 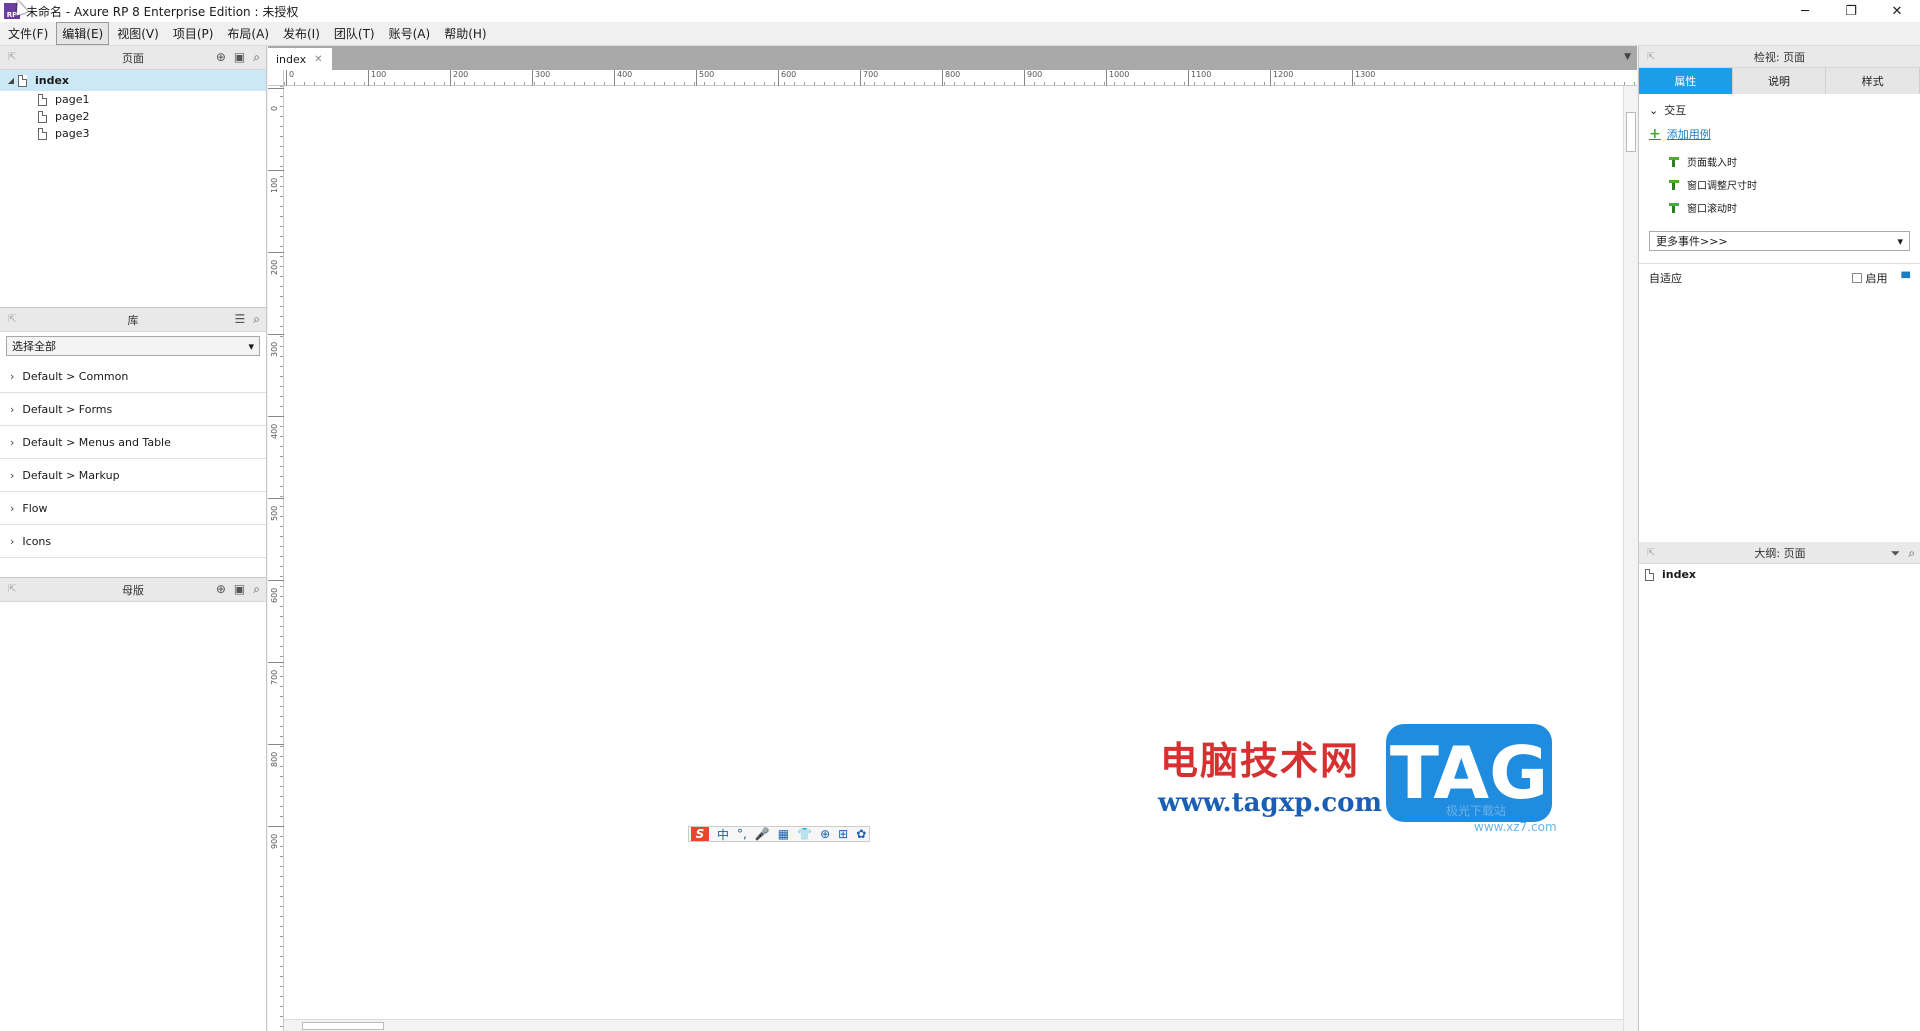 I want to click on ruler-label: 700, so click(x=869, y=78).